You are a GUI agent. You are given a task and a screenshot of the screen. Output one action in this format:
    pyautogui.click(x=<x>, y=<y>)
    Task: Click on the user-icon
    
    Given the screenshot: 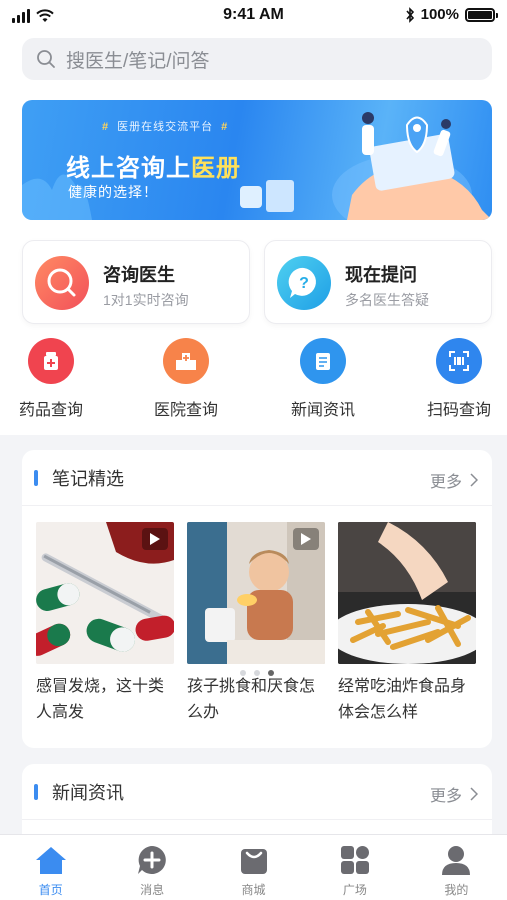 What is the action you would take?
    pyautogui.click(x=456, y=860)
    